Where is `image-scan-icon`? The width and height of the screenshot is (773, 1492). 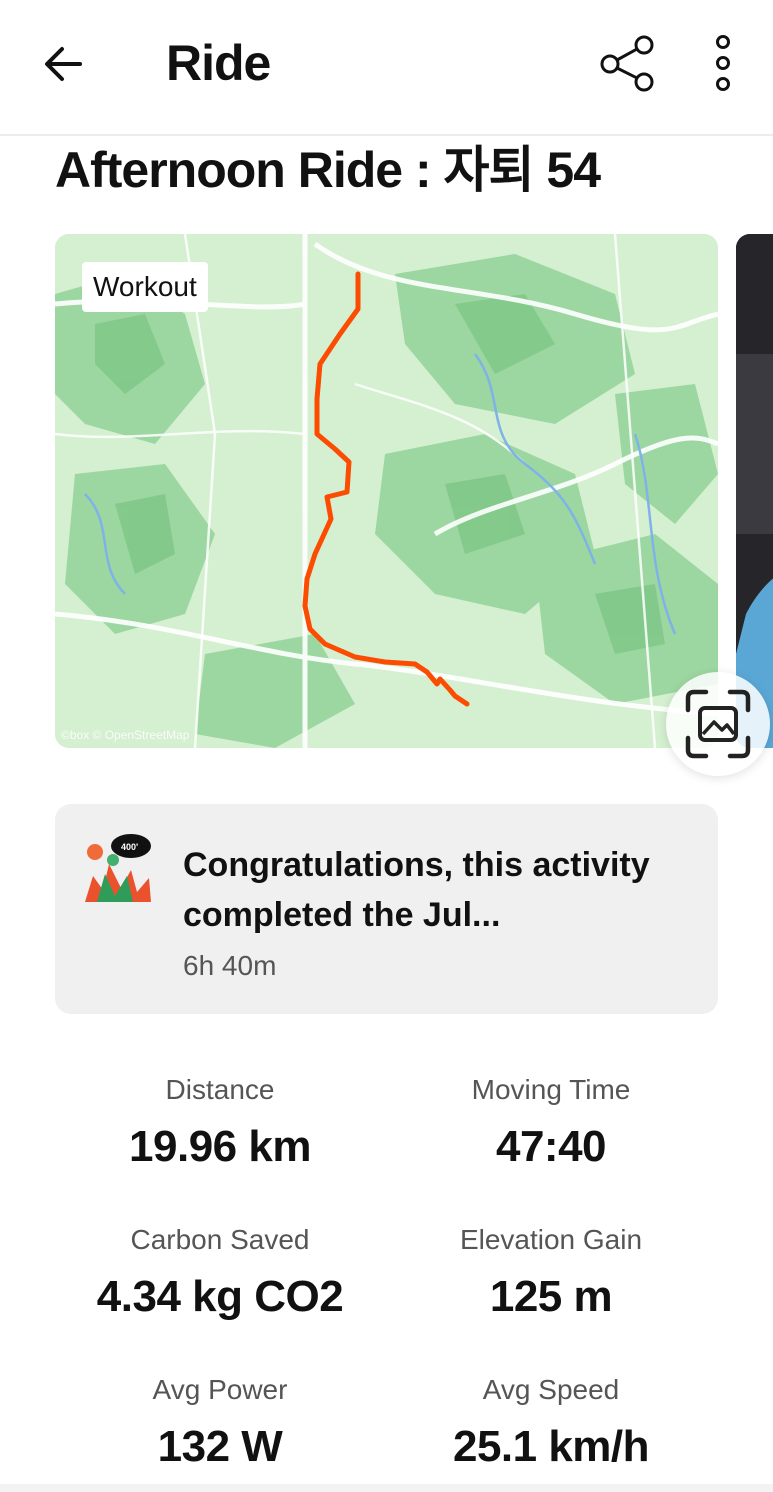
image-scan-icon is located at coordinates (718, 724).